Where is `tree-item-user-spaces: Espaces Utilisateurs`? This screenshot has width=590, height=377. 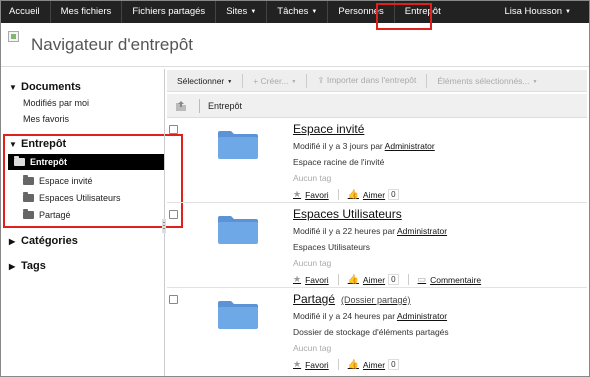 tree-item-user-spaces: Espaces Utilisateurs is located at coordinates (72, 197).